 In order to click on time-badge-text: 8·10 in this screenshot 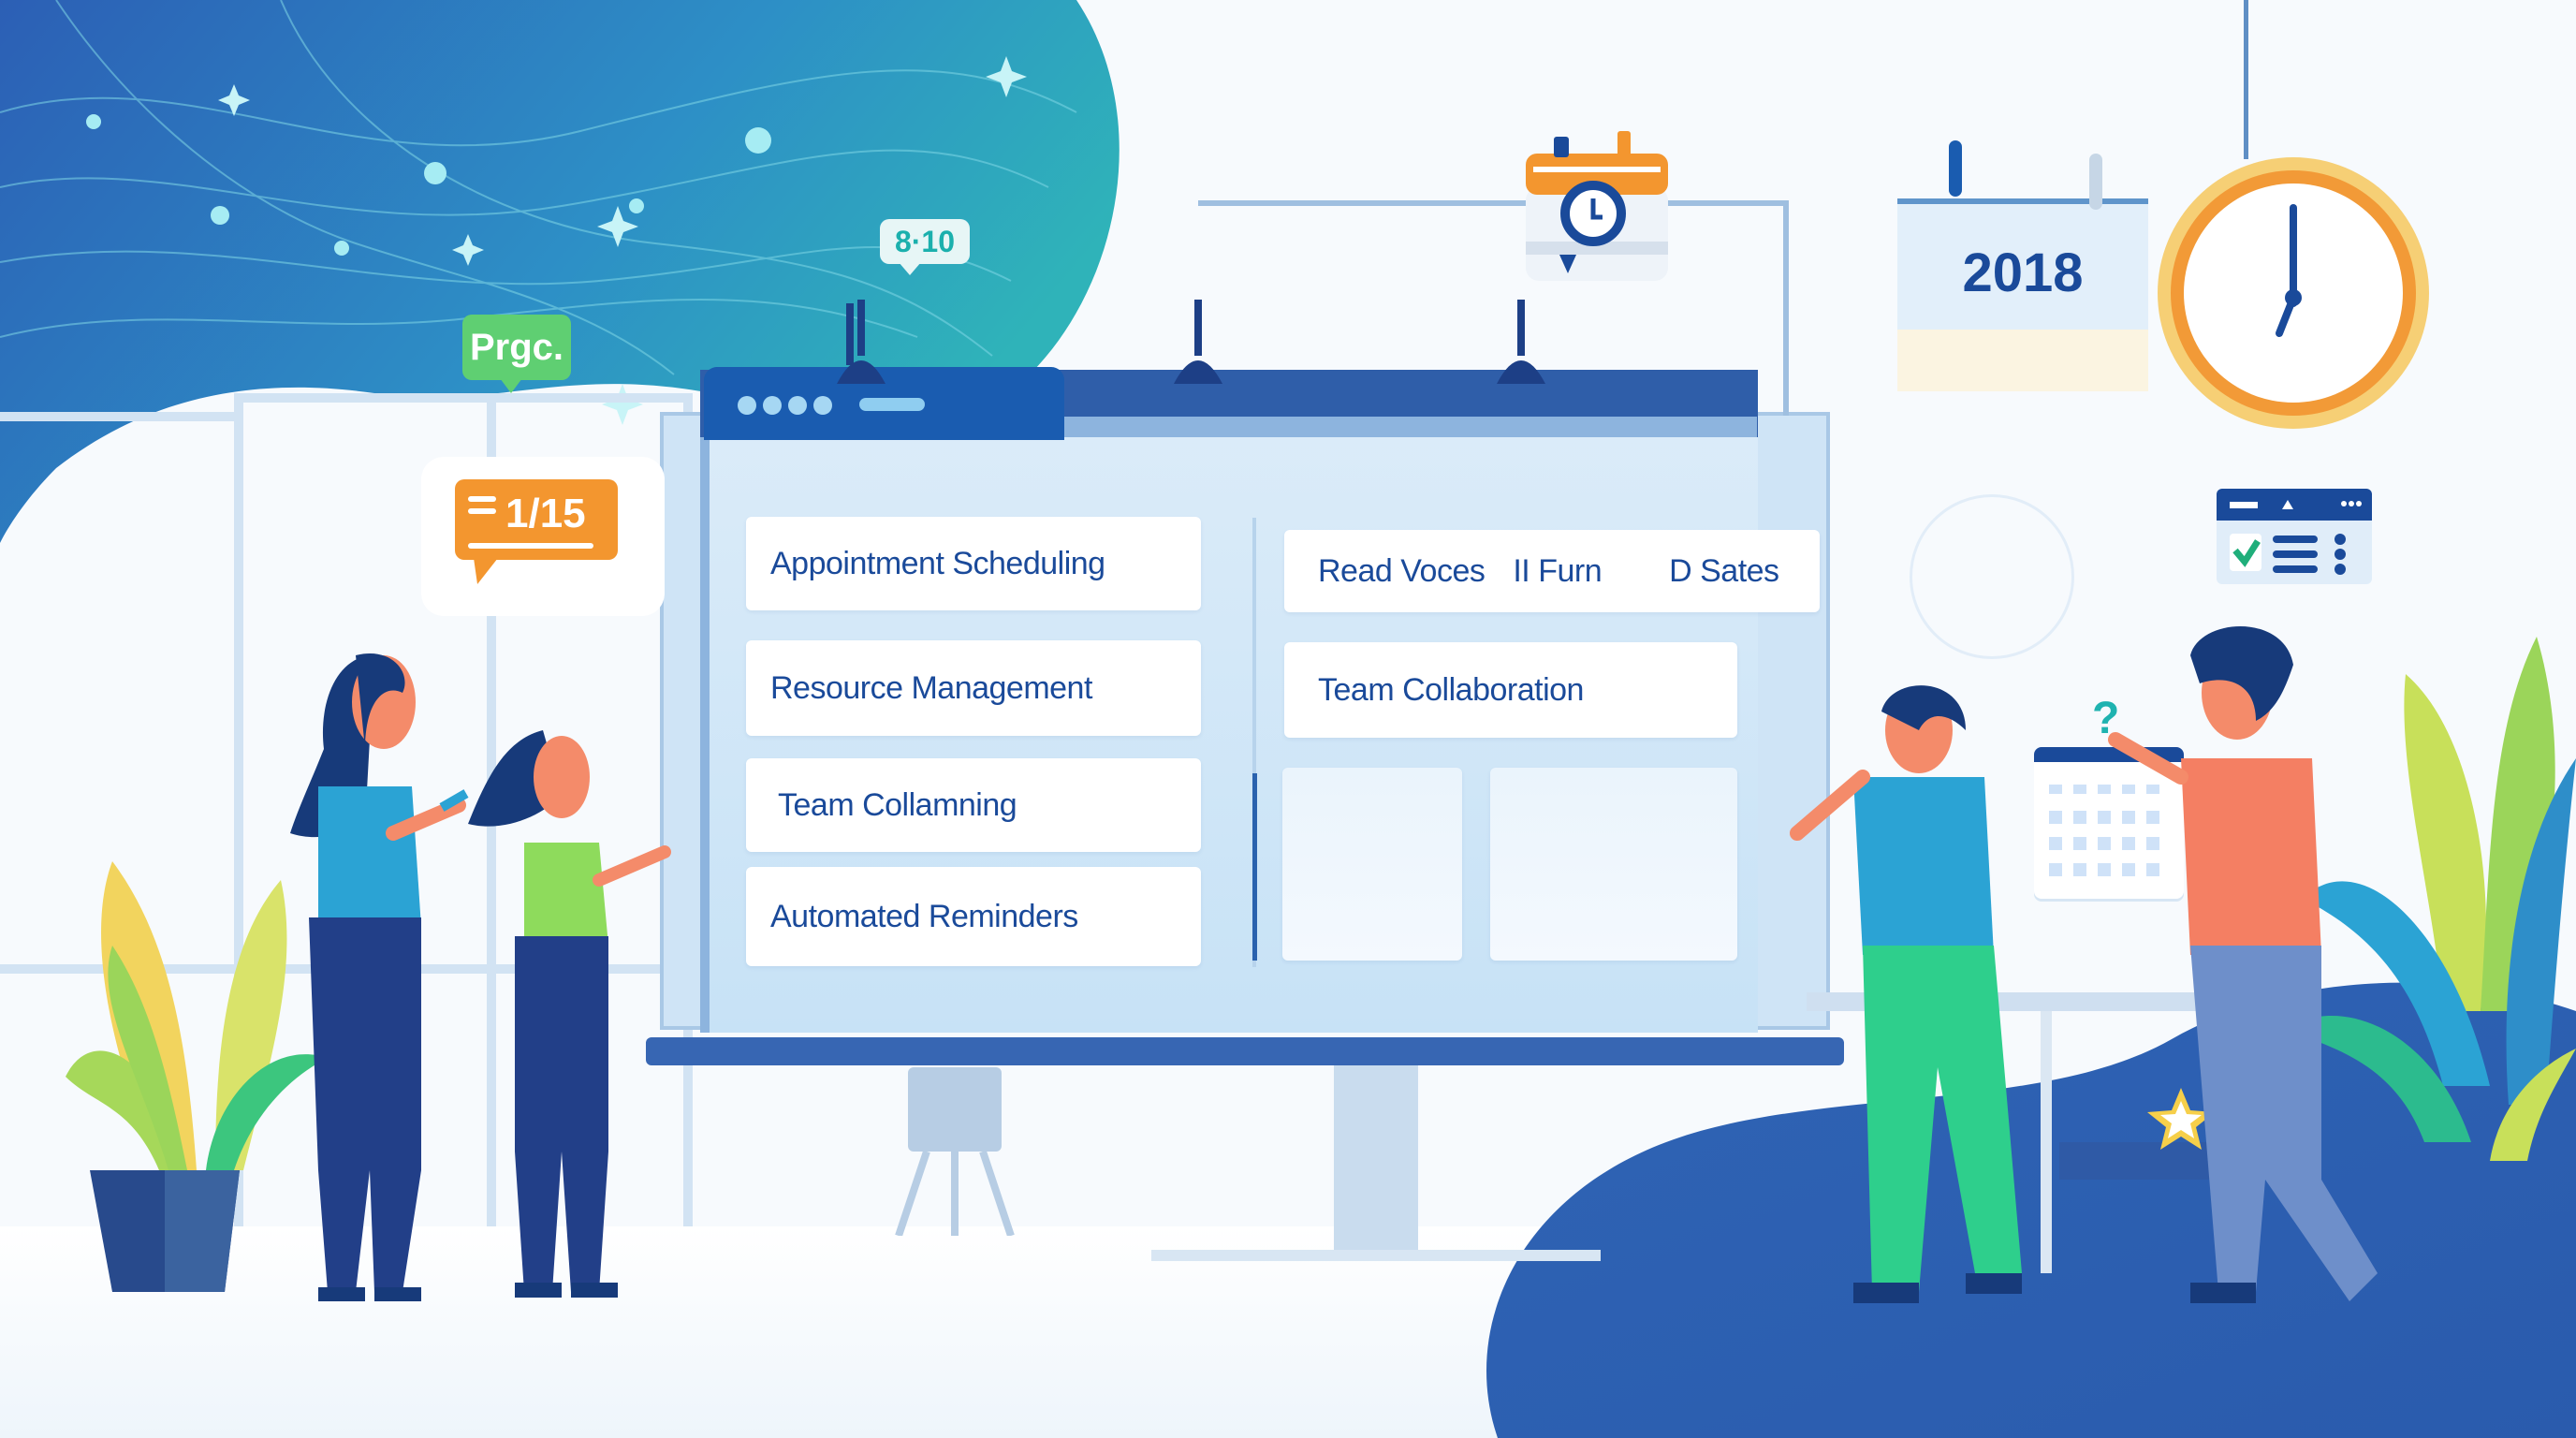, I will do `click(925, 241)`.